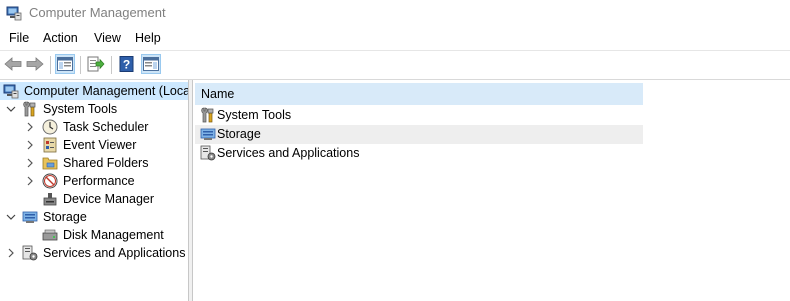 This screenshot has height=301, width=790. Describe the element at coordinates (114, 253) in the screenshot. I see `tree-item-label: Services and Applications` at that location.